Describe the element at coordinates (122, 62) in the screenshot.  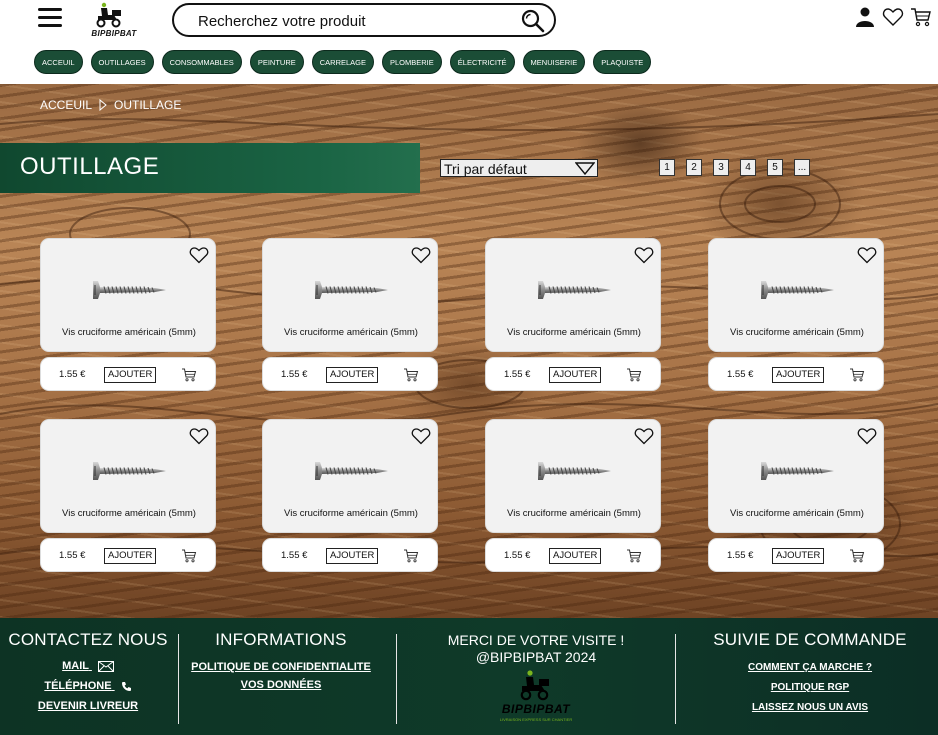
I see `category-outillages: OUTILLAGES` at that location.